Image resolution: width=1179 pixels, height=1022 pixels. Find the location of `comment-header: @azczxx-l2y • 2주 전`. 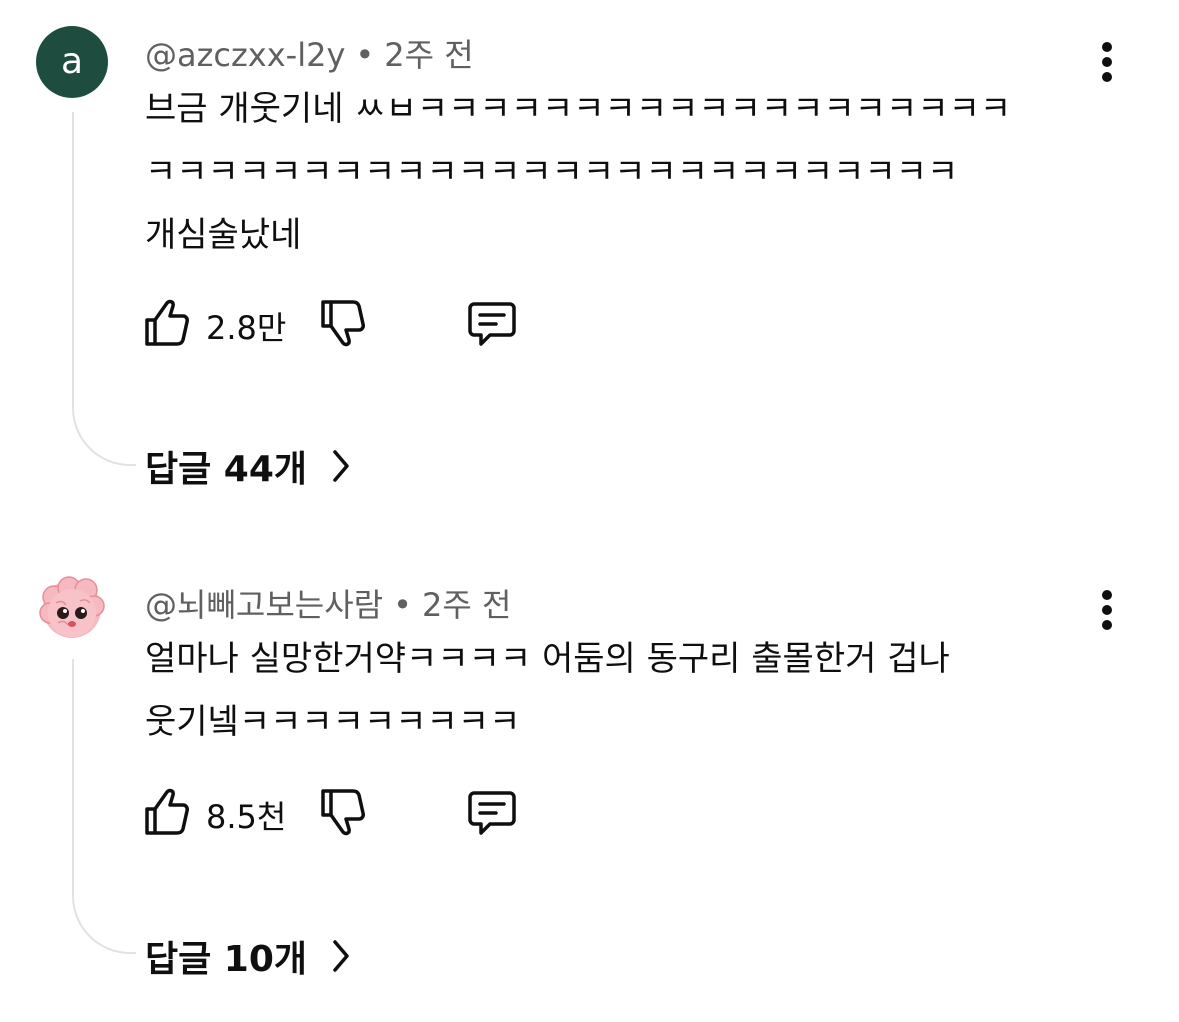

comment-header: @azczxx-l2y • 2주 전 is located at coordinates (309, 53).